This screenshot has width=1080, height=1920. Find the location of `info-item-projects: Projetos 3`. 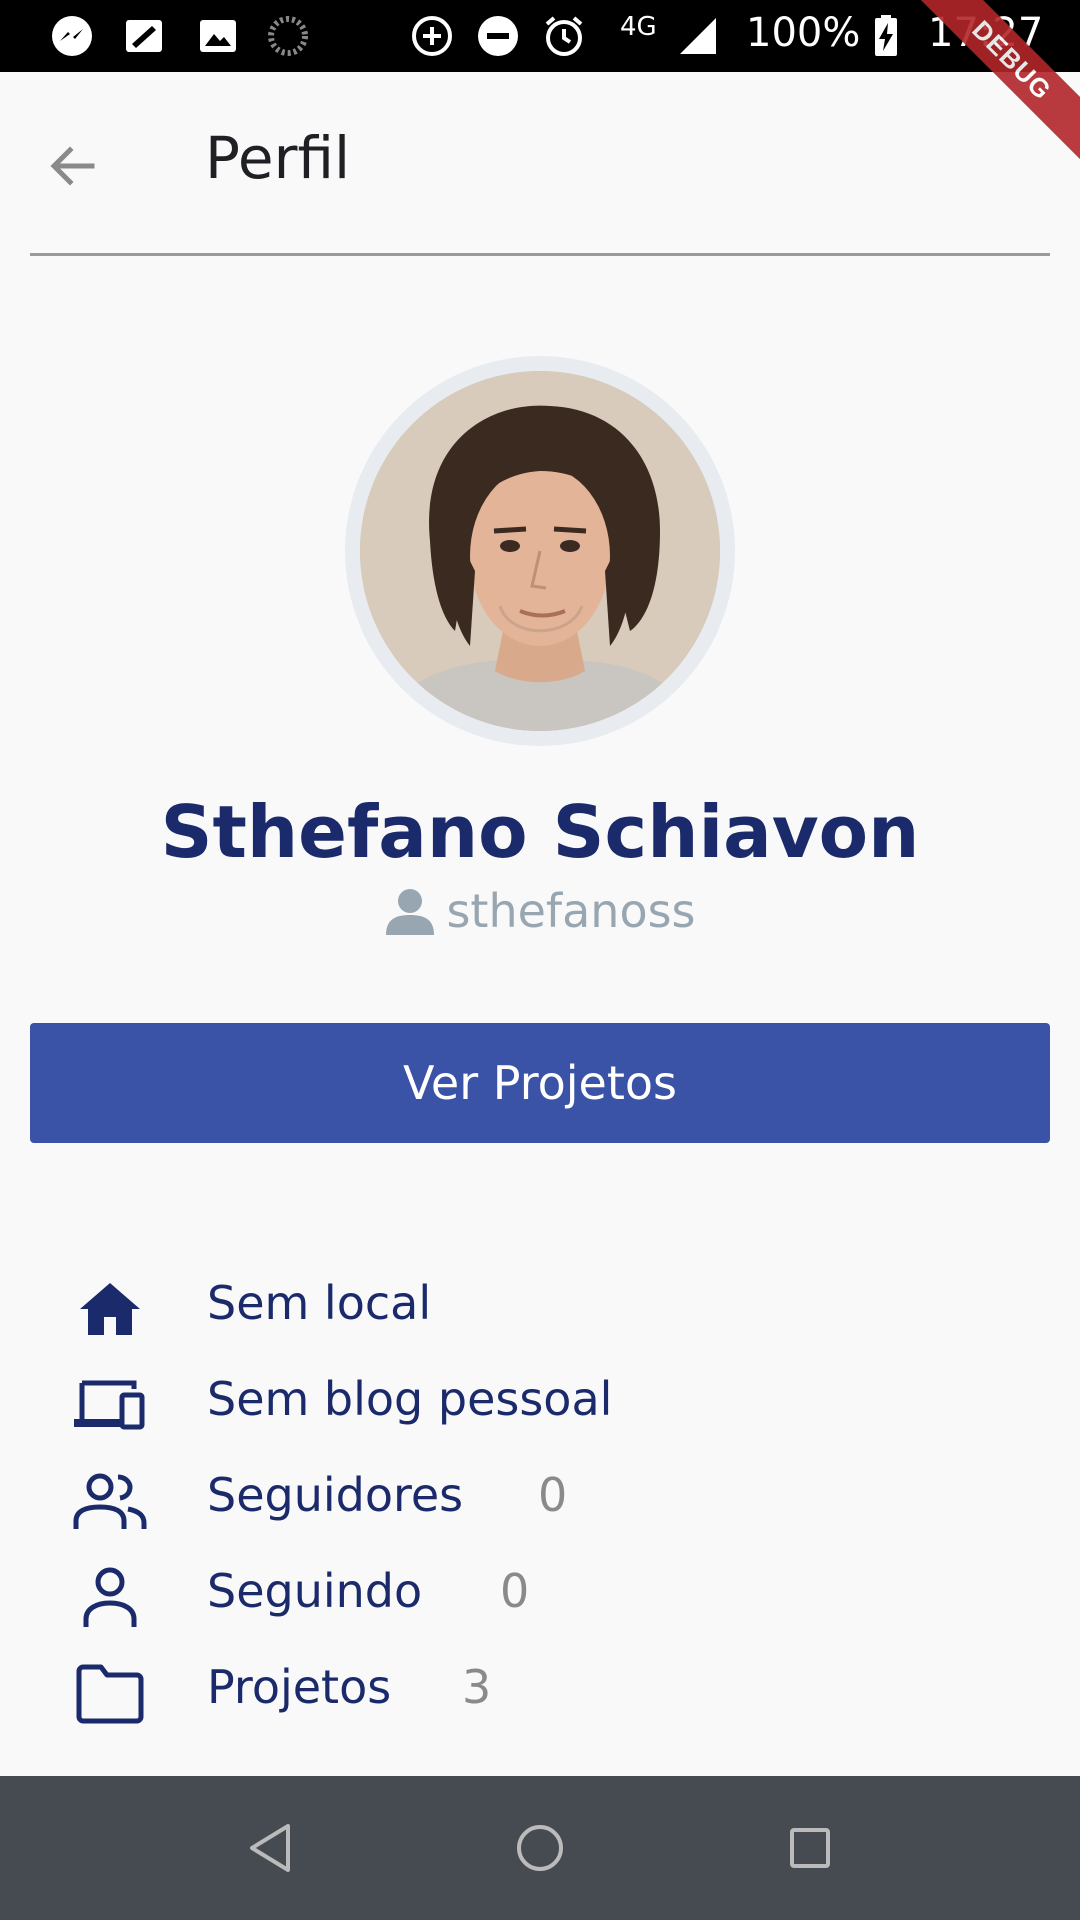

info-item-projects: Projetos 3 is located at coordinates (540, 1691).